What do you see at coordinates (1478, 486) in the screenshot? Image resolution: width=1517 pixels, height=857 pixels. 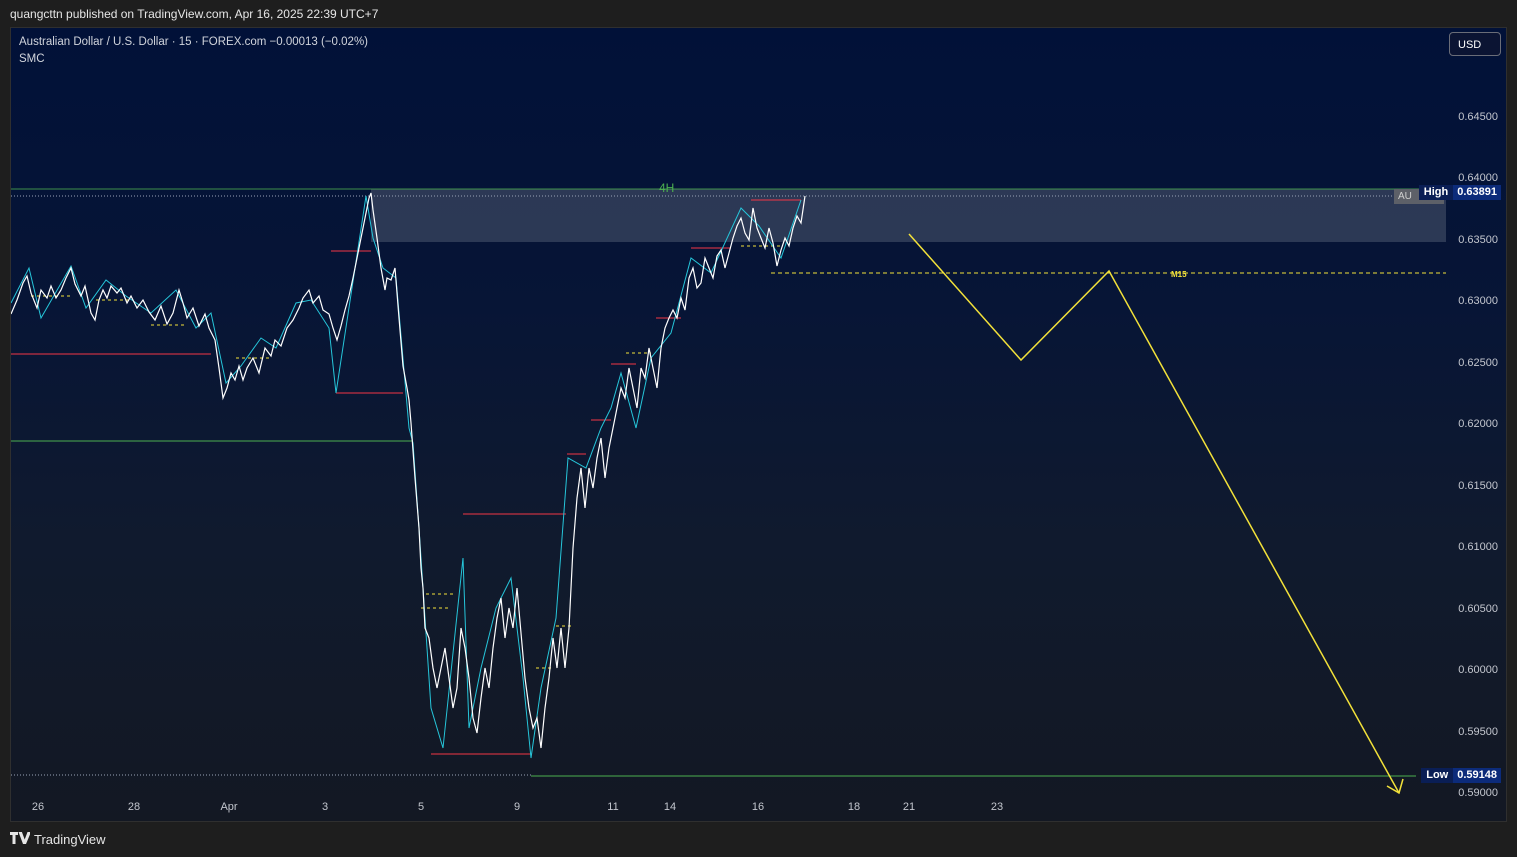 I see `price-tick: 0.61500` at bounding box center [1478, 486].